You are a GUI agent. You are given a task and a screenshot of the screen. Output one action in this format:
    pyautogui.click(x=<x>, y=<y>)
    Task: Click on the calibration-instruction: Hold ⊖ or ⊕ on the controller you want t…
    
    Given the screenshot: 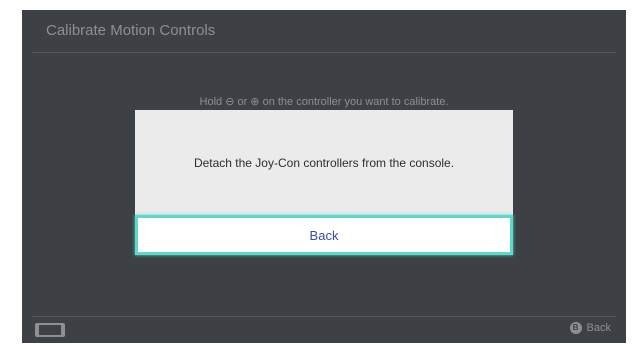 What is the action you would take?
    pyautogui.click(x=324, y=102)
    